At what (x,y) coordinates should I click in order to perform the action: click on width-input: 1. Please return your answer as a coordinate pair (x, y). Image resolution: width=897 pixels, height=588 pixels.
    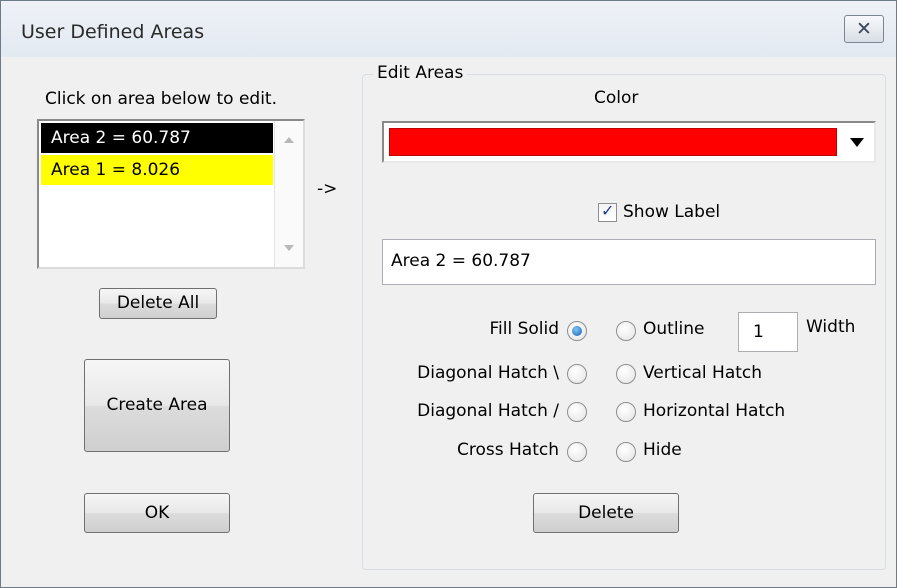
    Looking at the image, I should click on (768, 332).